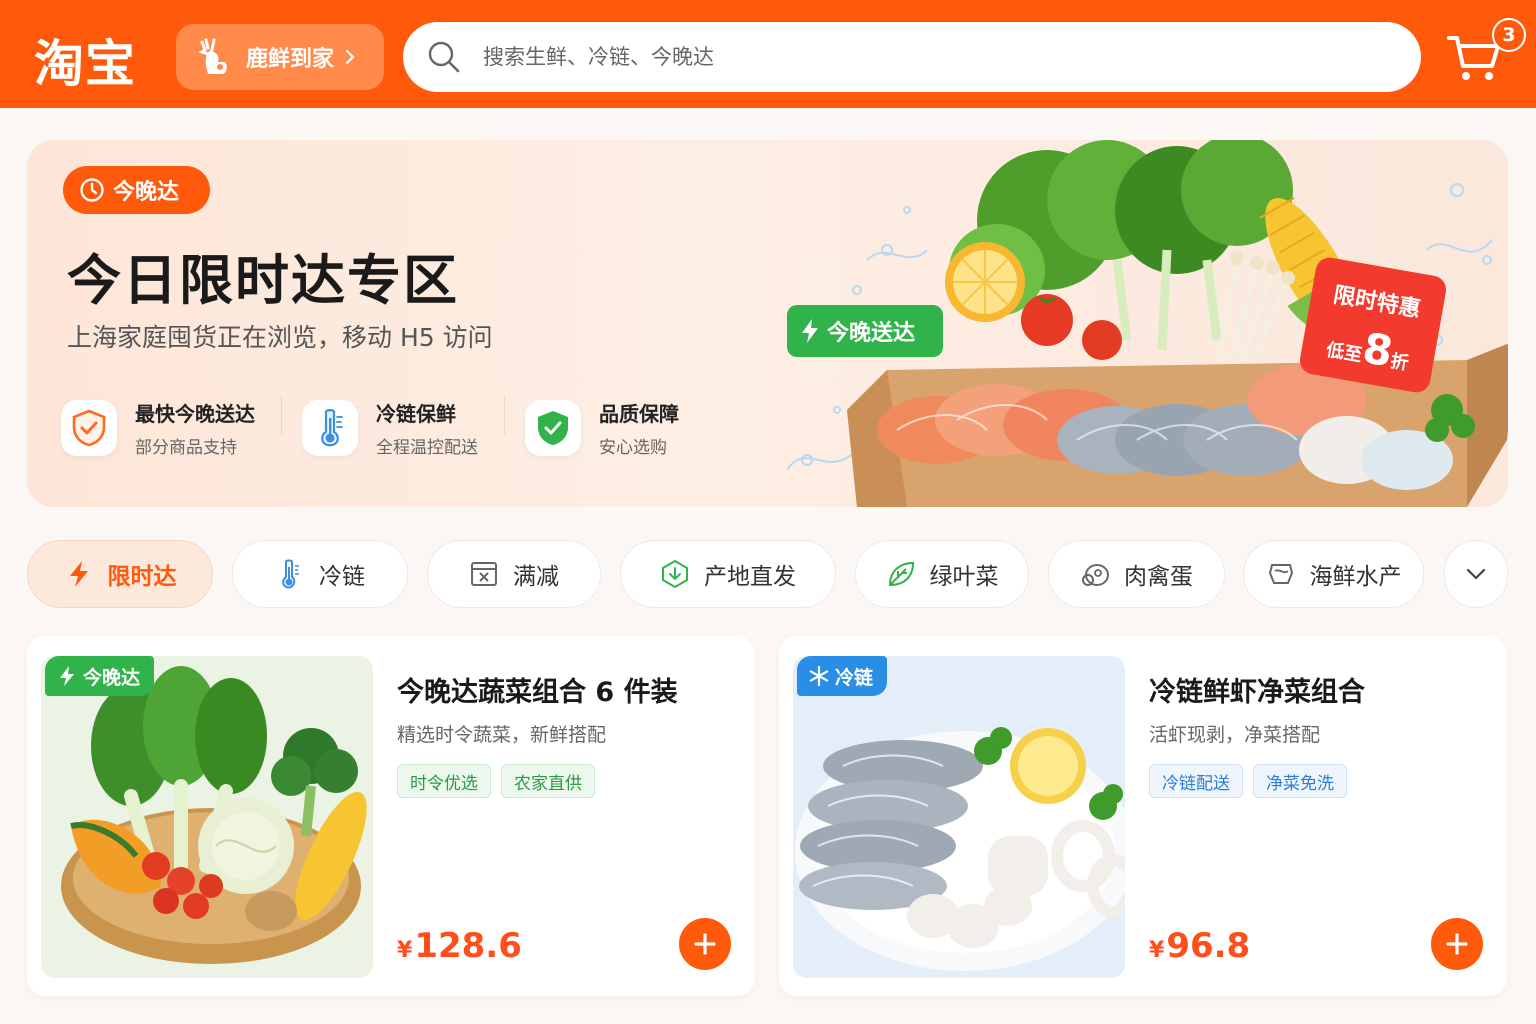  I want to click on top-header: 淘宝 鹿鲜到家 3, so click(768, 54).